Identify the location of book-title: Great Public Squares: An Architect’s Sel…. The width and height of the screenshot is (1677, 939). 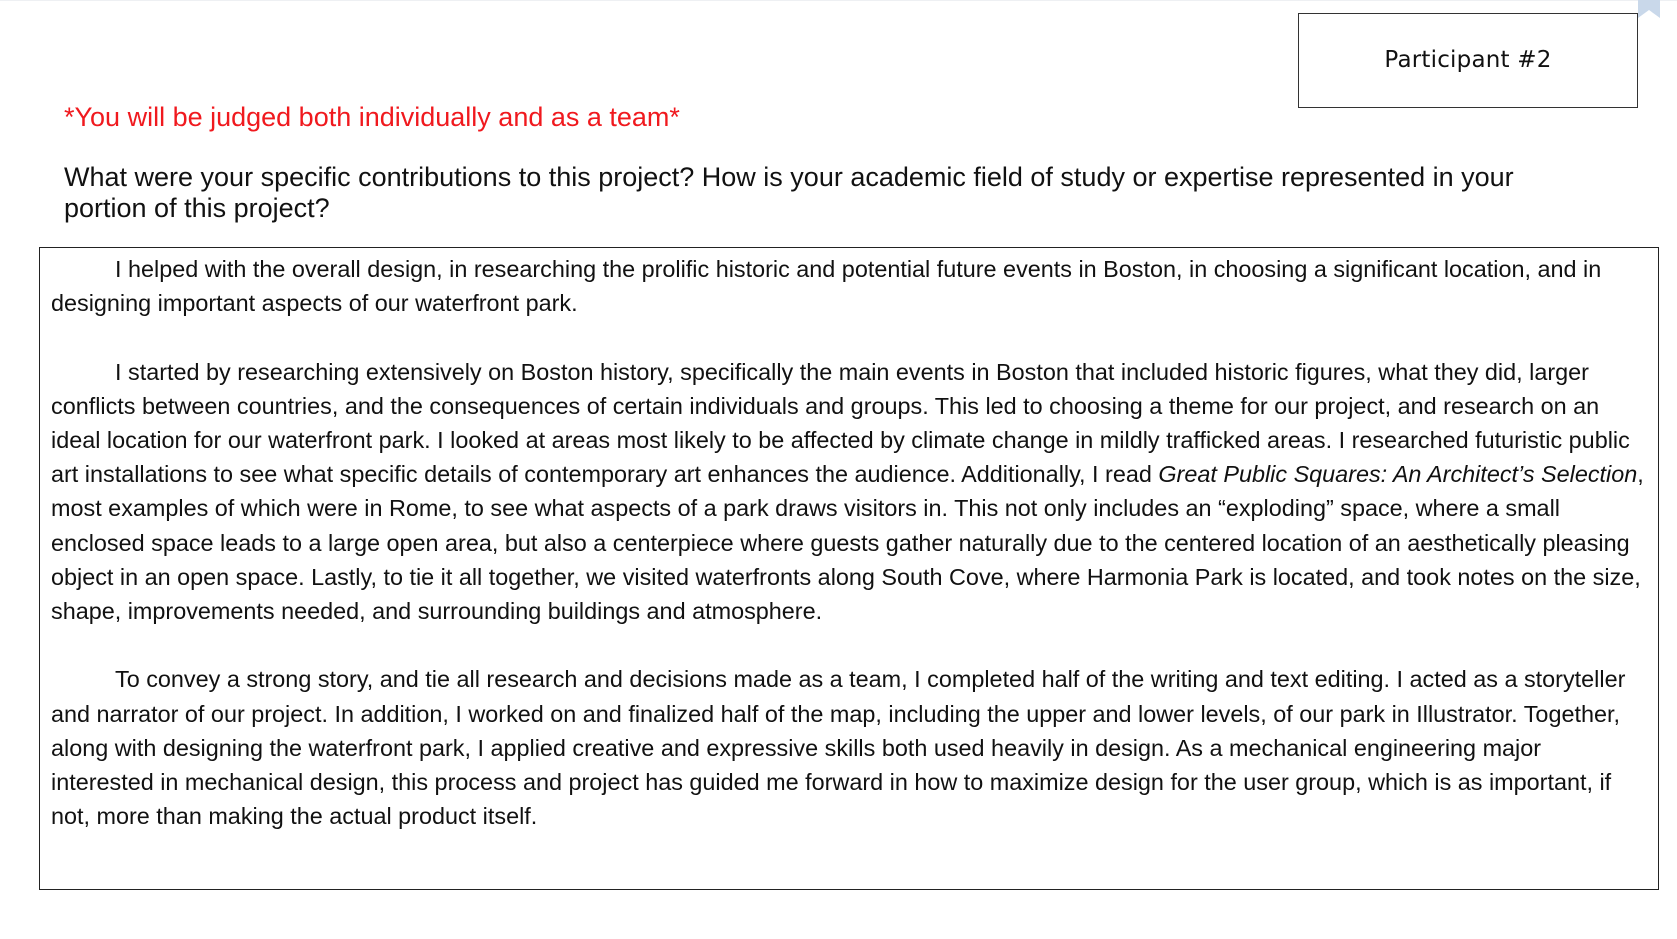
(1398, 474).